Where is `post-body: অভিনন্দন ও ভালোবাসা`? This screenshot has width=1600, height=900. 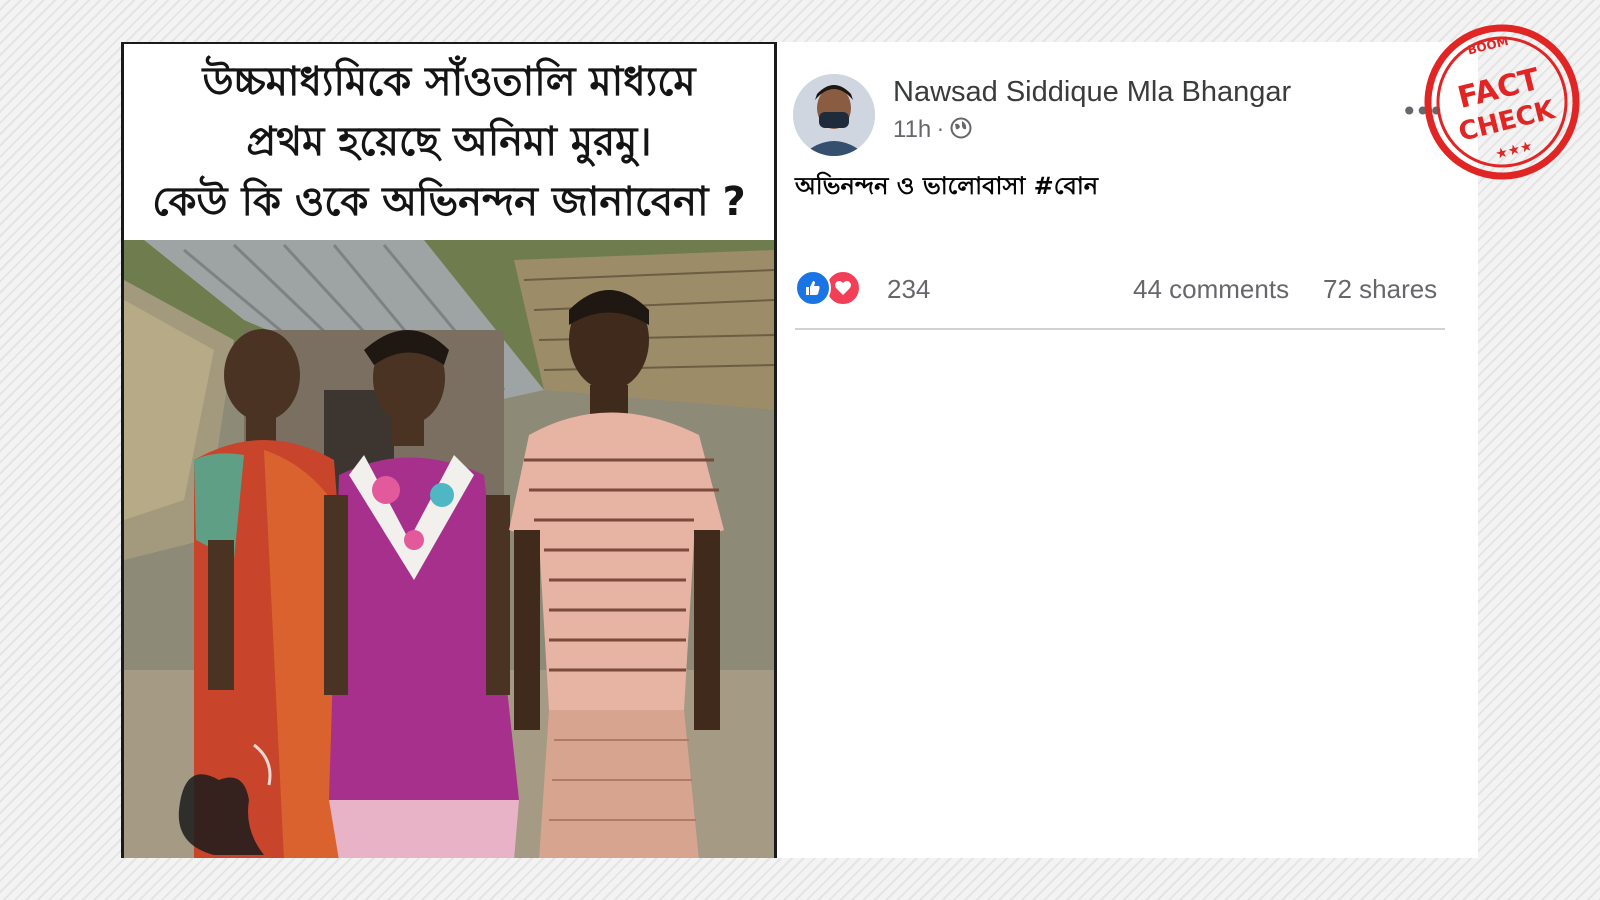 post-body: অভিনন্দন ও ভালোবাসা is located at coordinates (914, 186).